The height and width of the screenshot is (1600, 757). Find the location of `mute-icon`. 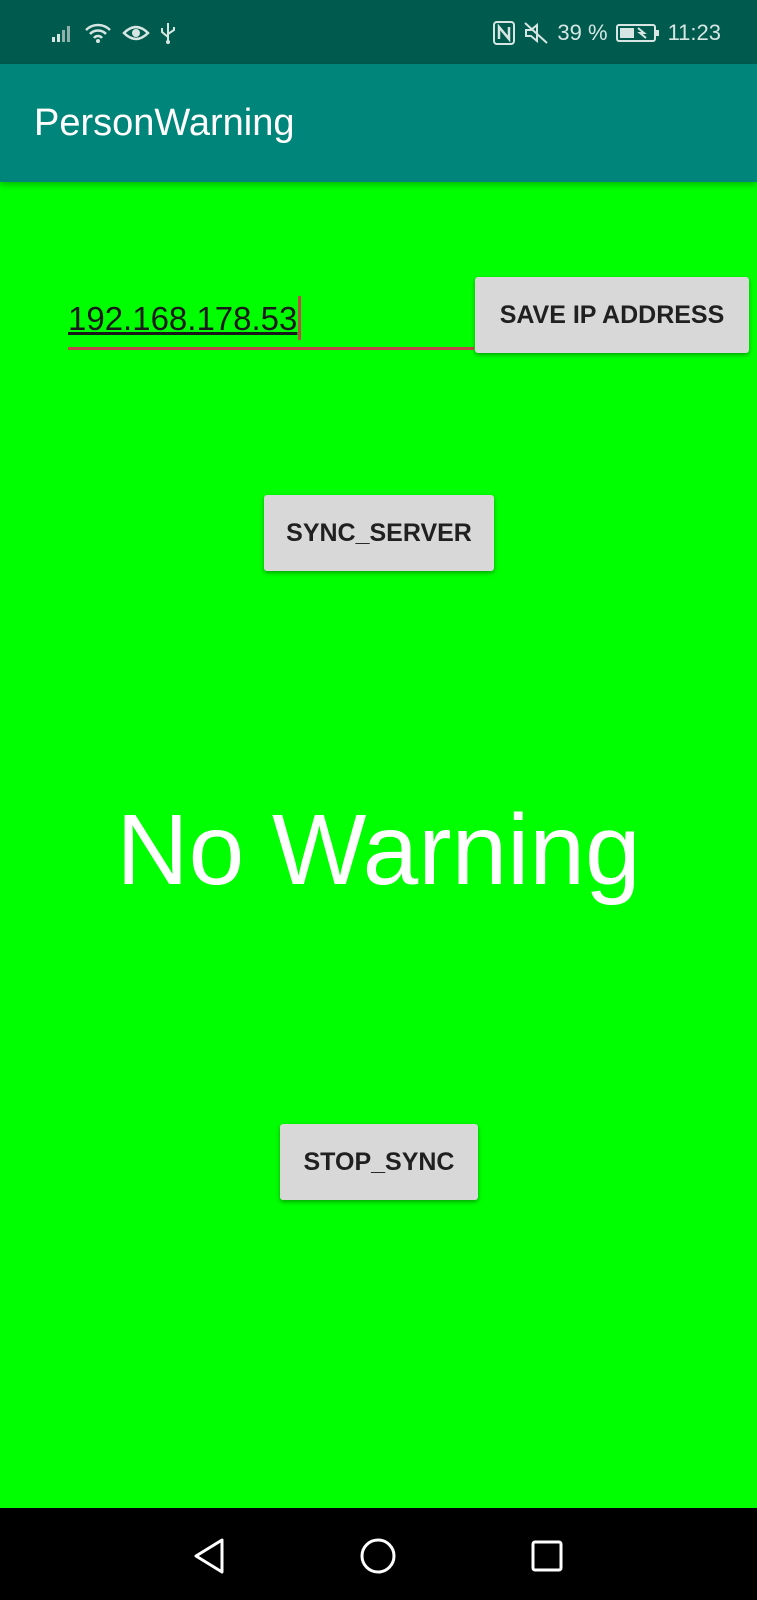

mute-icon is located at coordinates (536, 33).